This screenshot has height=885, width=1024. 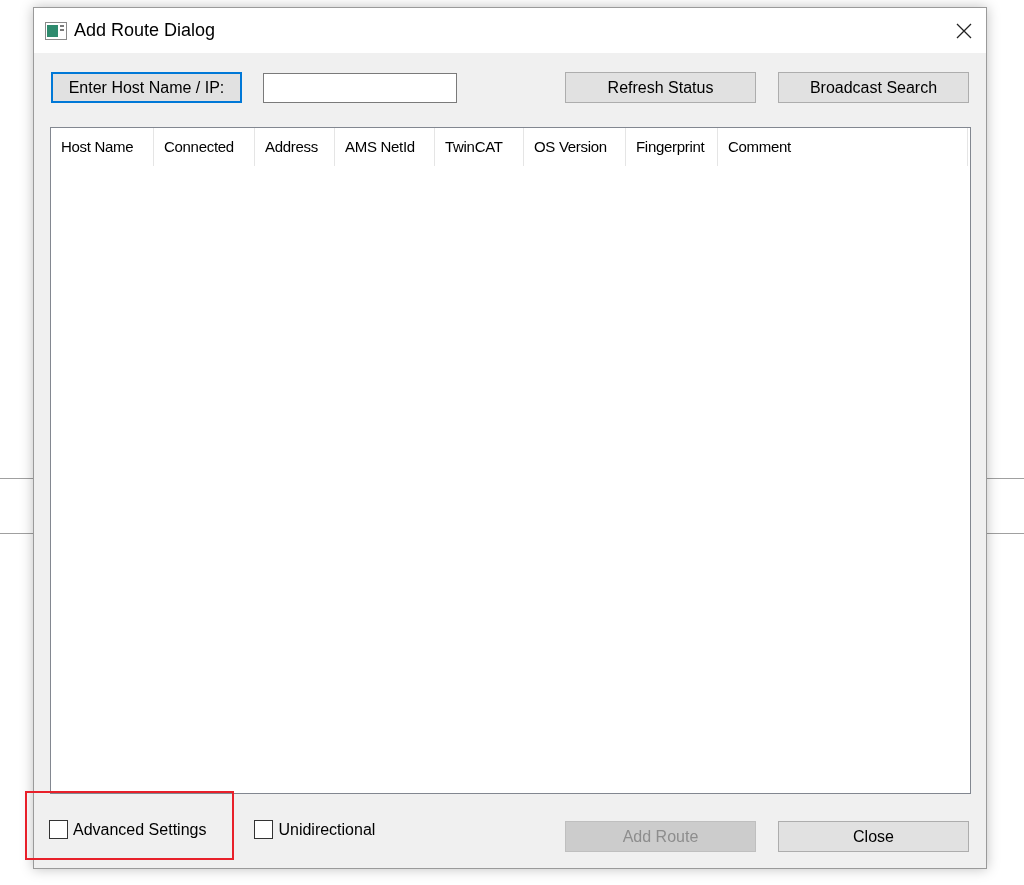 What do you see at coordinates (385, 147) in the screenshot?
I see `column-header: AMS NetId` at bounding box center [385, 147].